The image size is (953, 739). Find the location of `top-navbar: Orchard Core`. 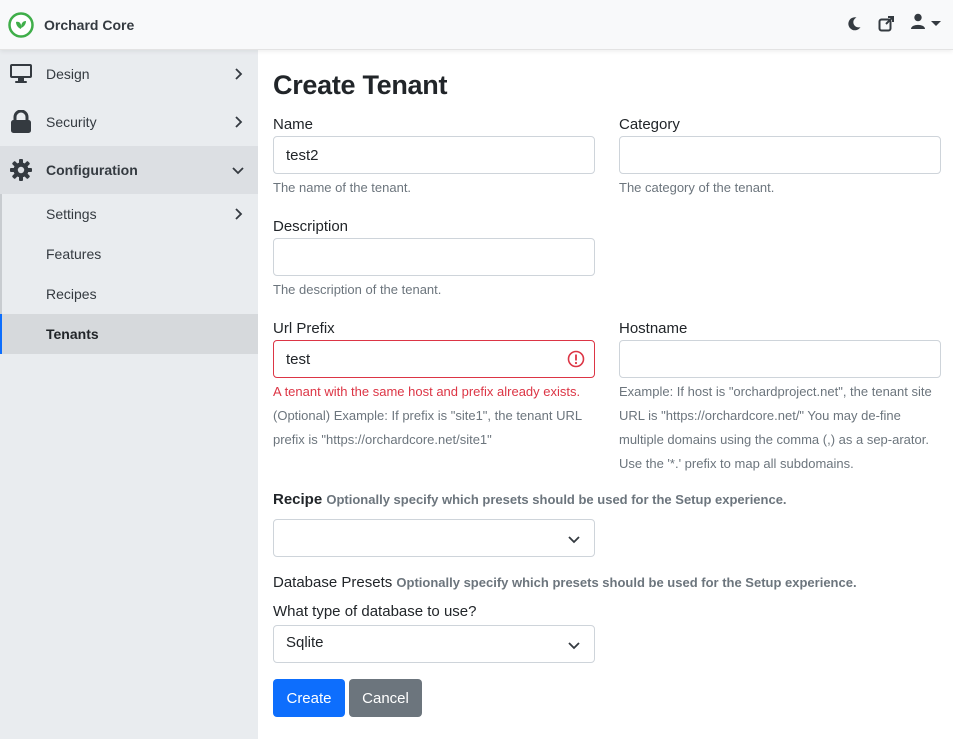

top-navbar: Orchard Core is located at coordinates (476, 25).